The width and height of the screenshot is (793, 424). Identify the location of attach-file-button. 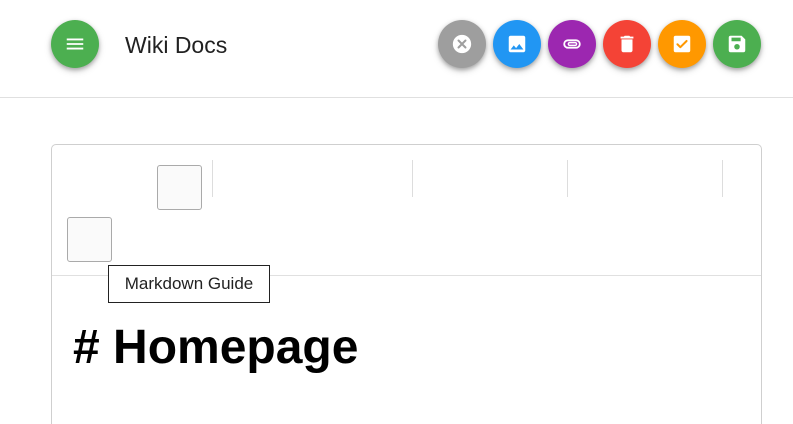
(572, 44).